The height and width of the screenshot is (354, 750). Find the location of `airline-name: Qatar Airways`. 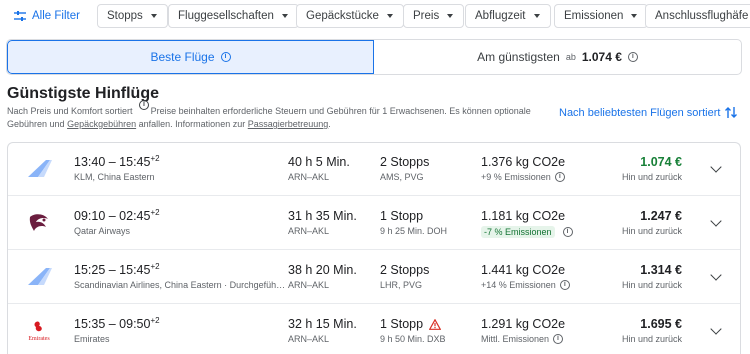

airline-name: Qatar Airways is located at coordinates (102, 231).